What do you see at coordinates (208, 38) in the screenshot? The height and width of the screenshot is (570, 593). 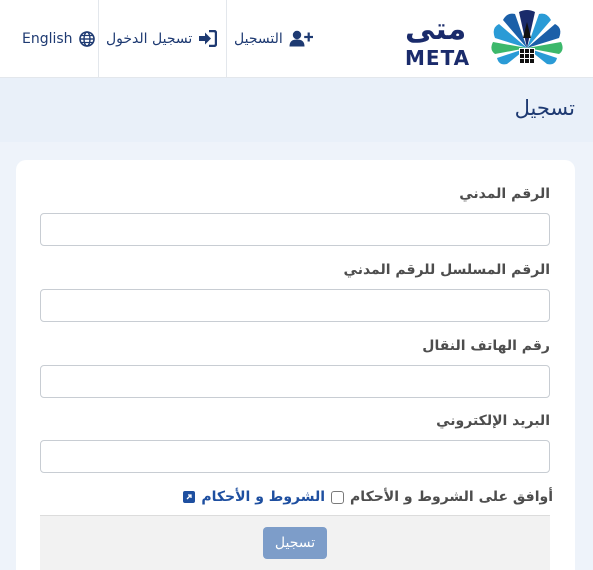 I see `sign-in-icon` at bounding box center [208, 38].